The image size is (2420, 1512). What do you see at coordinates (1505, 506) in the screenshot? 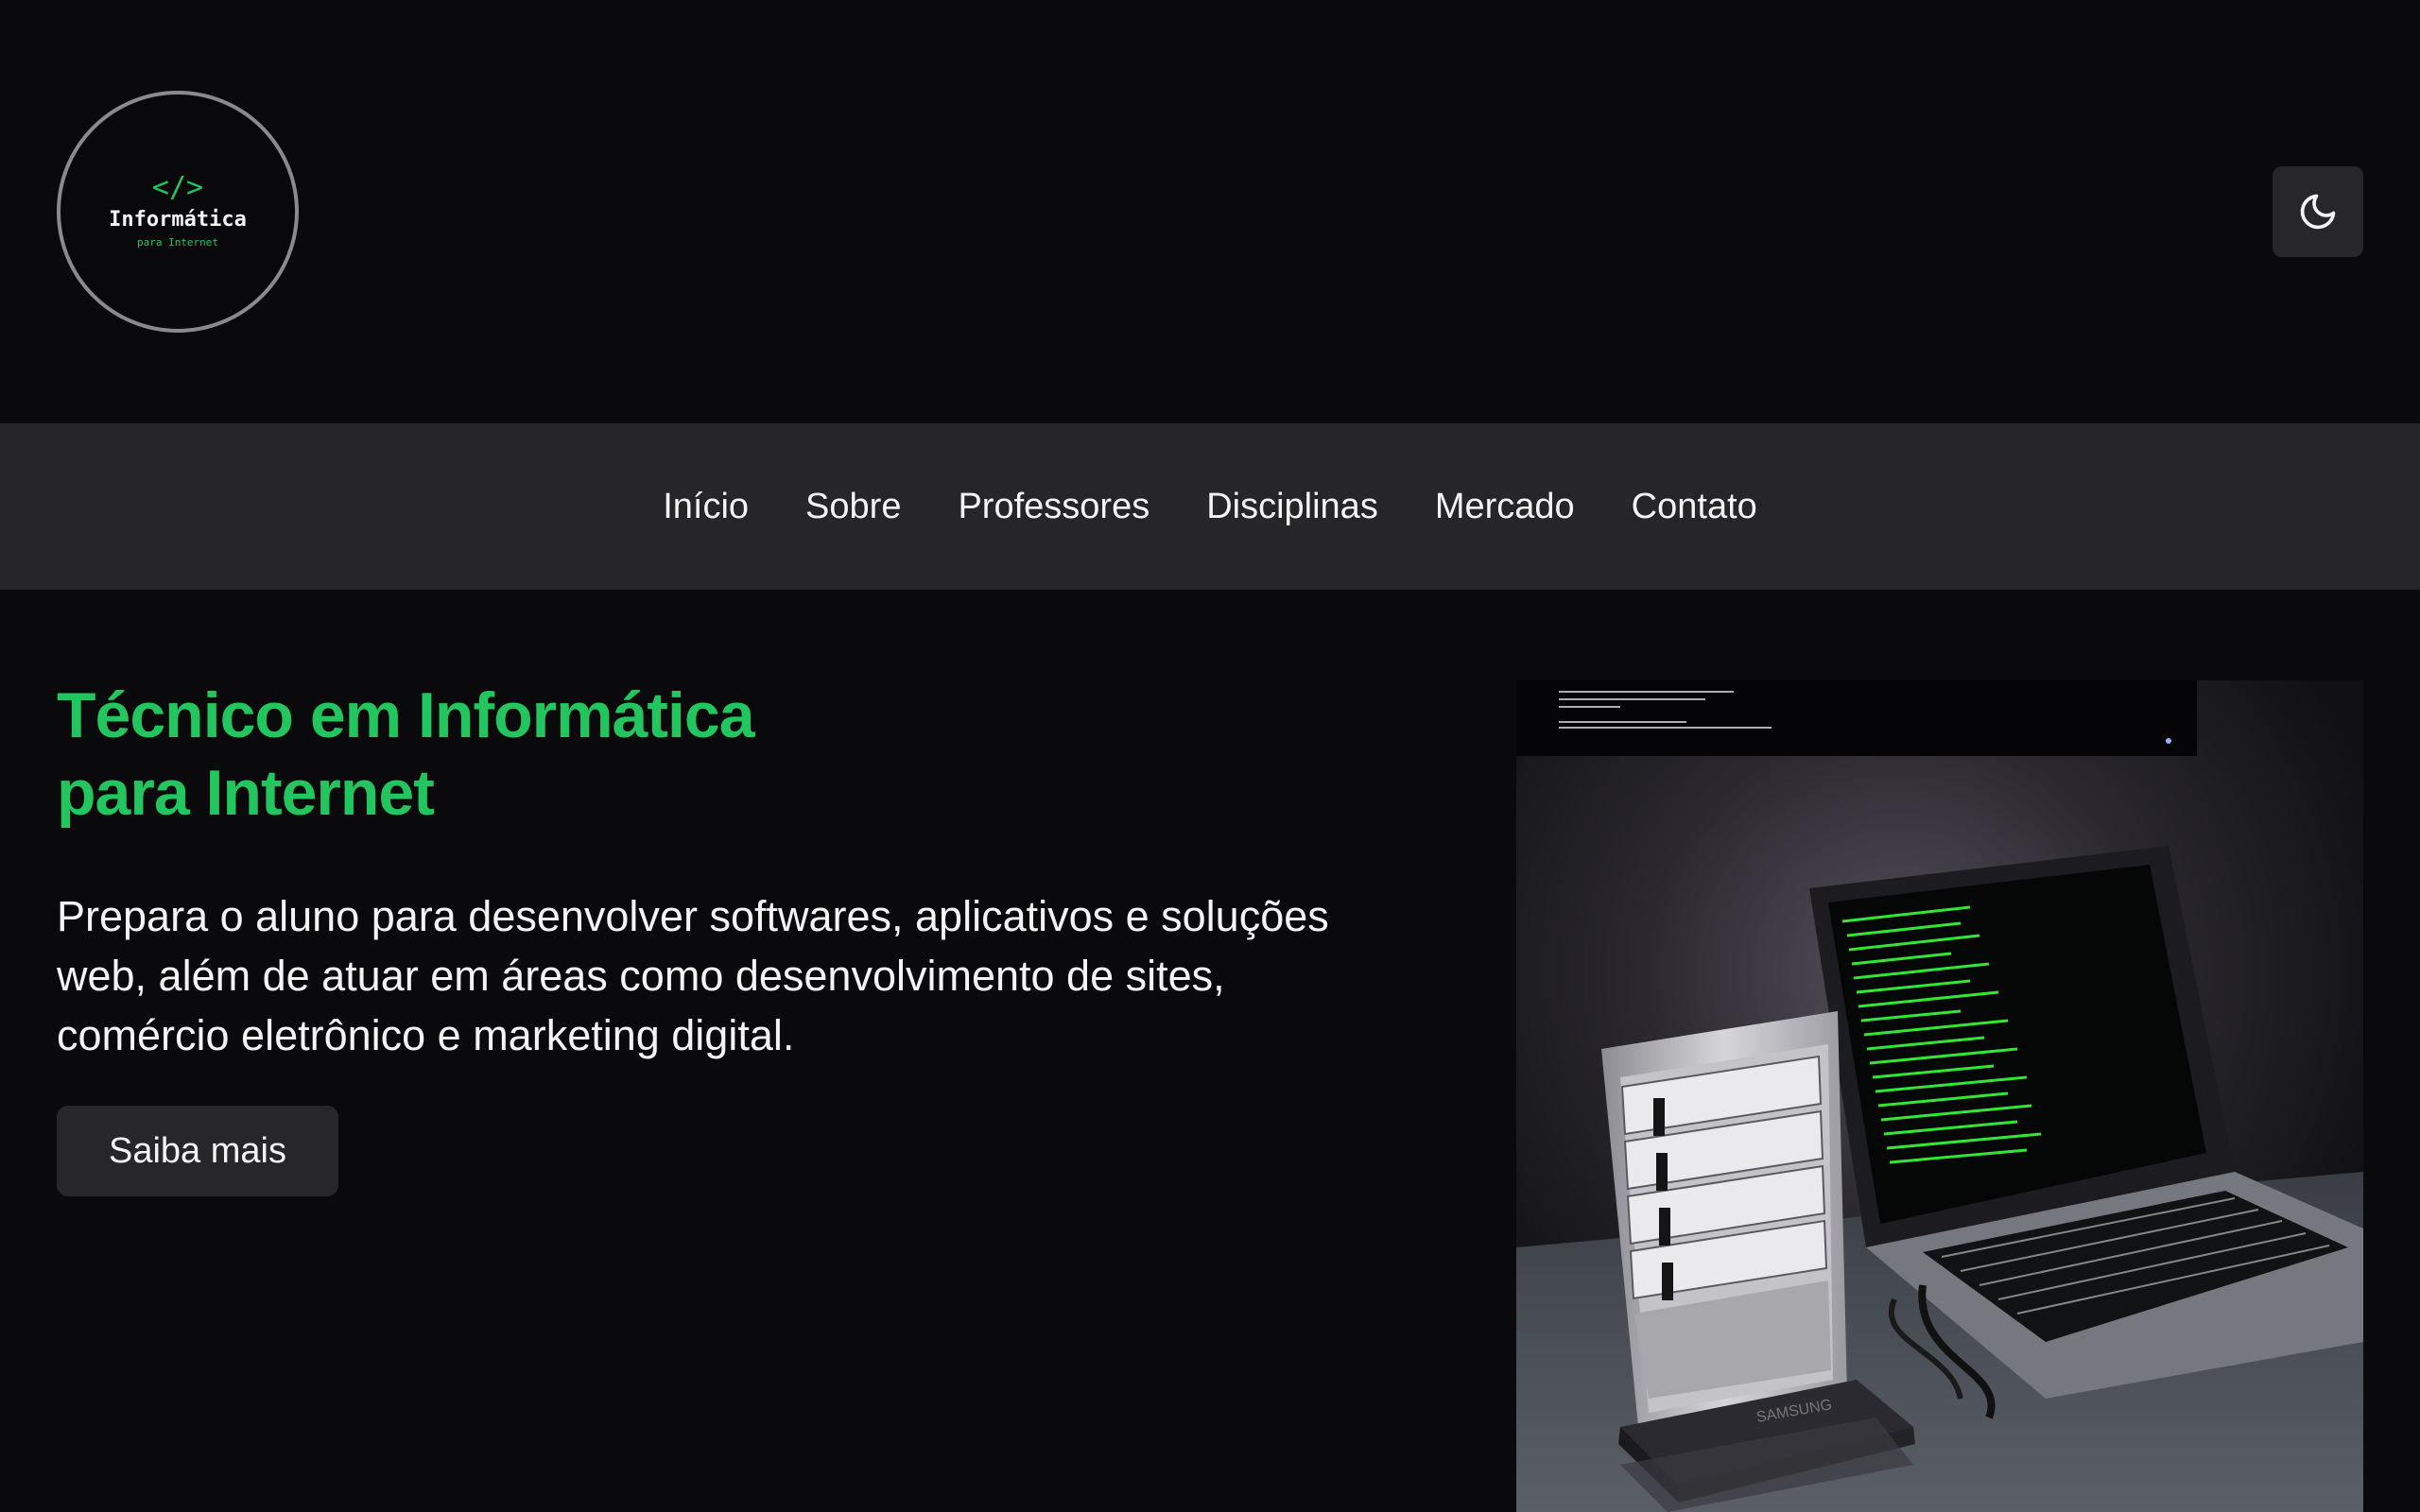
I see `nav-link-mercado: Mercado` at bounding box center [1505, 506].